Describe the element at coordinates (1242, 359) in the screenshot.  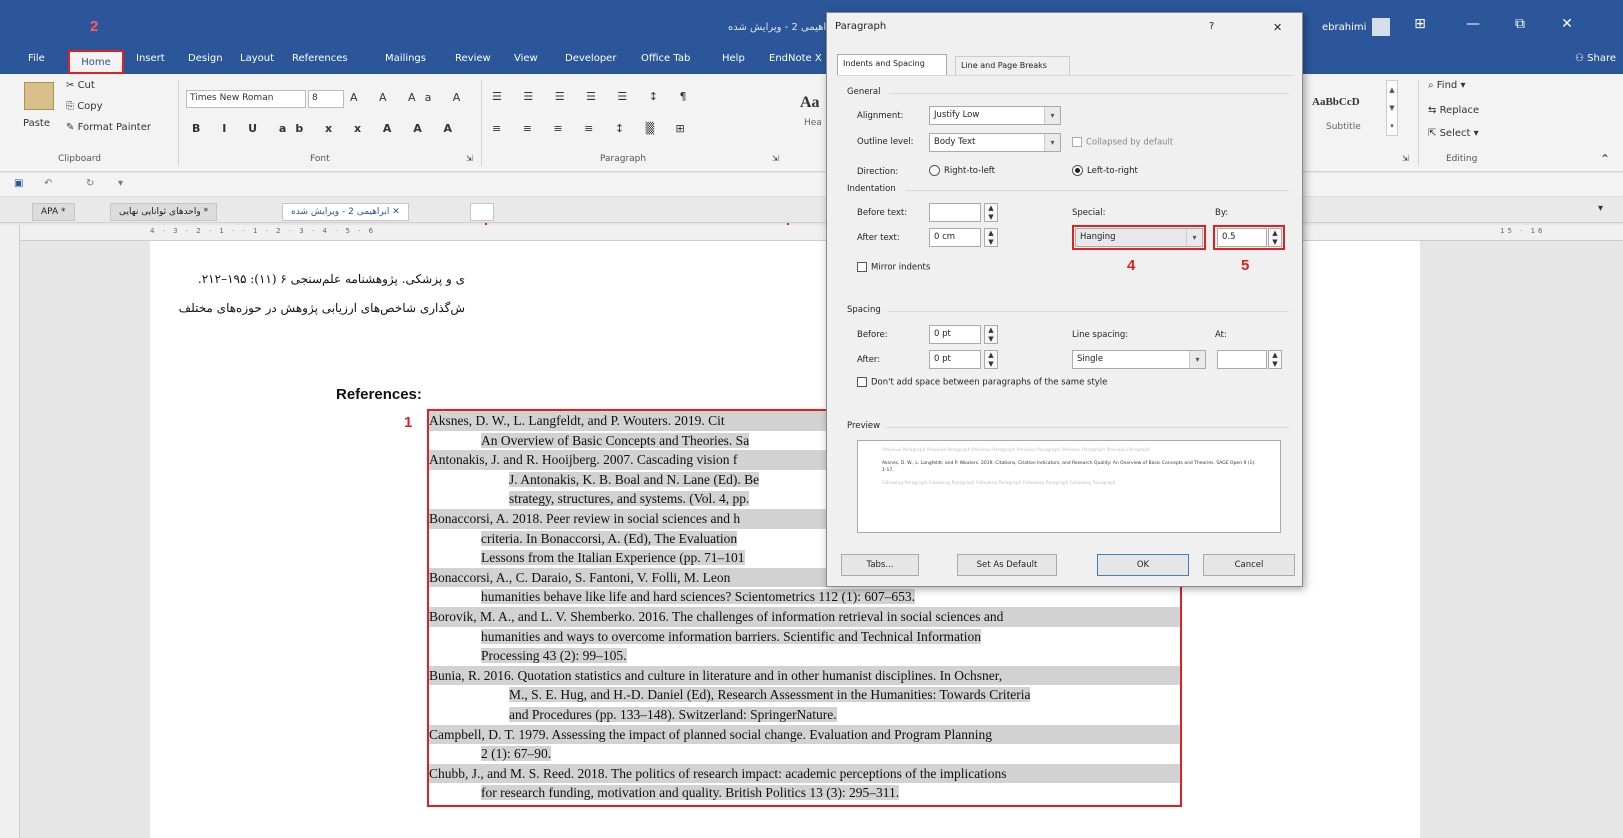
I see `at-input` at that location.